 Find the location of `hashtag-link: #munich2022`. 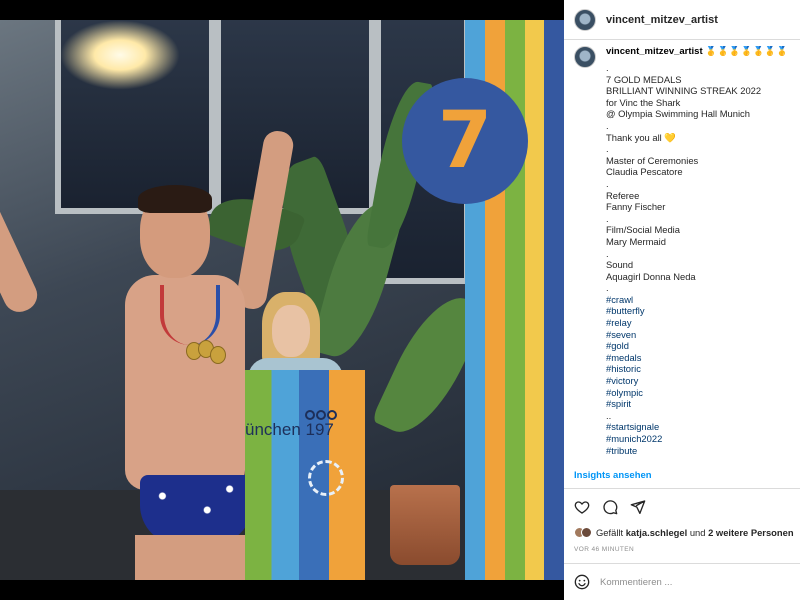

hashtag-link: #munich2022 is located at coordinates (703, 439).